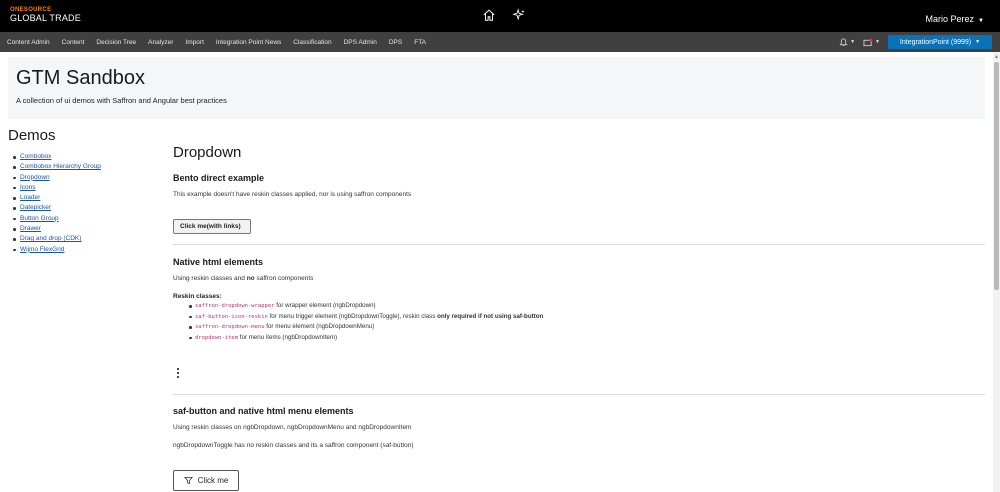 The width and height of the screenshot is (1000, 492). I want to click on page-title: GTM Sandbox, so click(80, 78).